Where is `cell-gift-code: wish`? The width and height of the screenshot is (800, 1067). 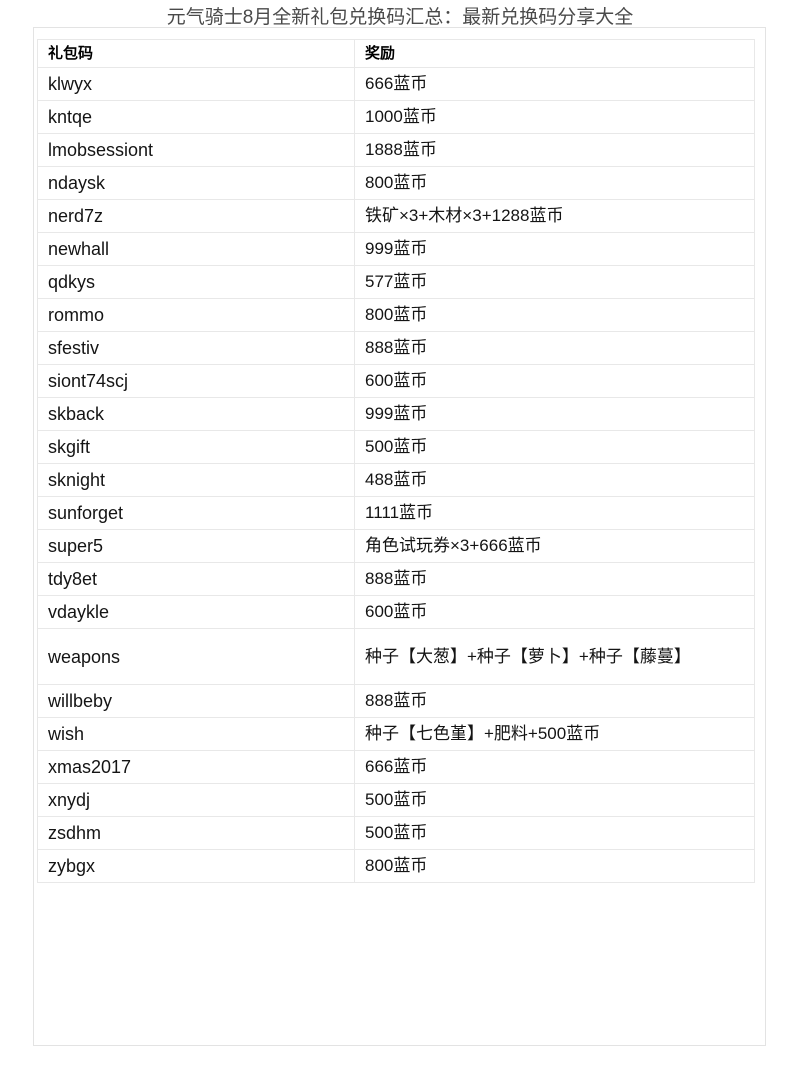
cell-gift-code: wish is located at coordinates (196, 734).